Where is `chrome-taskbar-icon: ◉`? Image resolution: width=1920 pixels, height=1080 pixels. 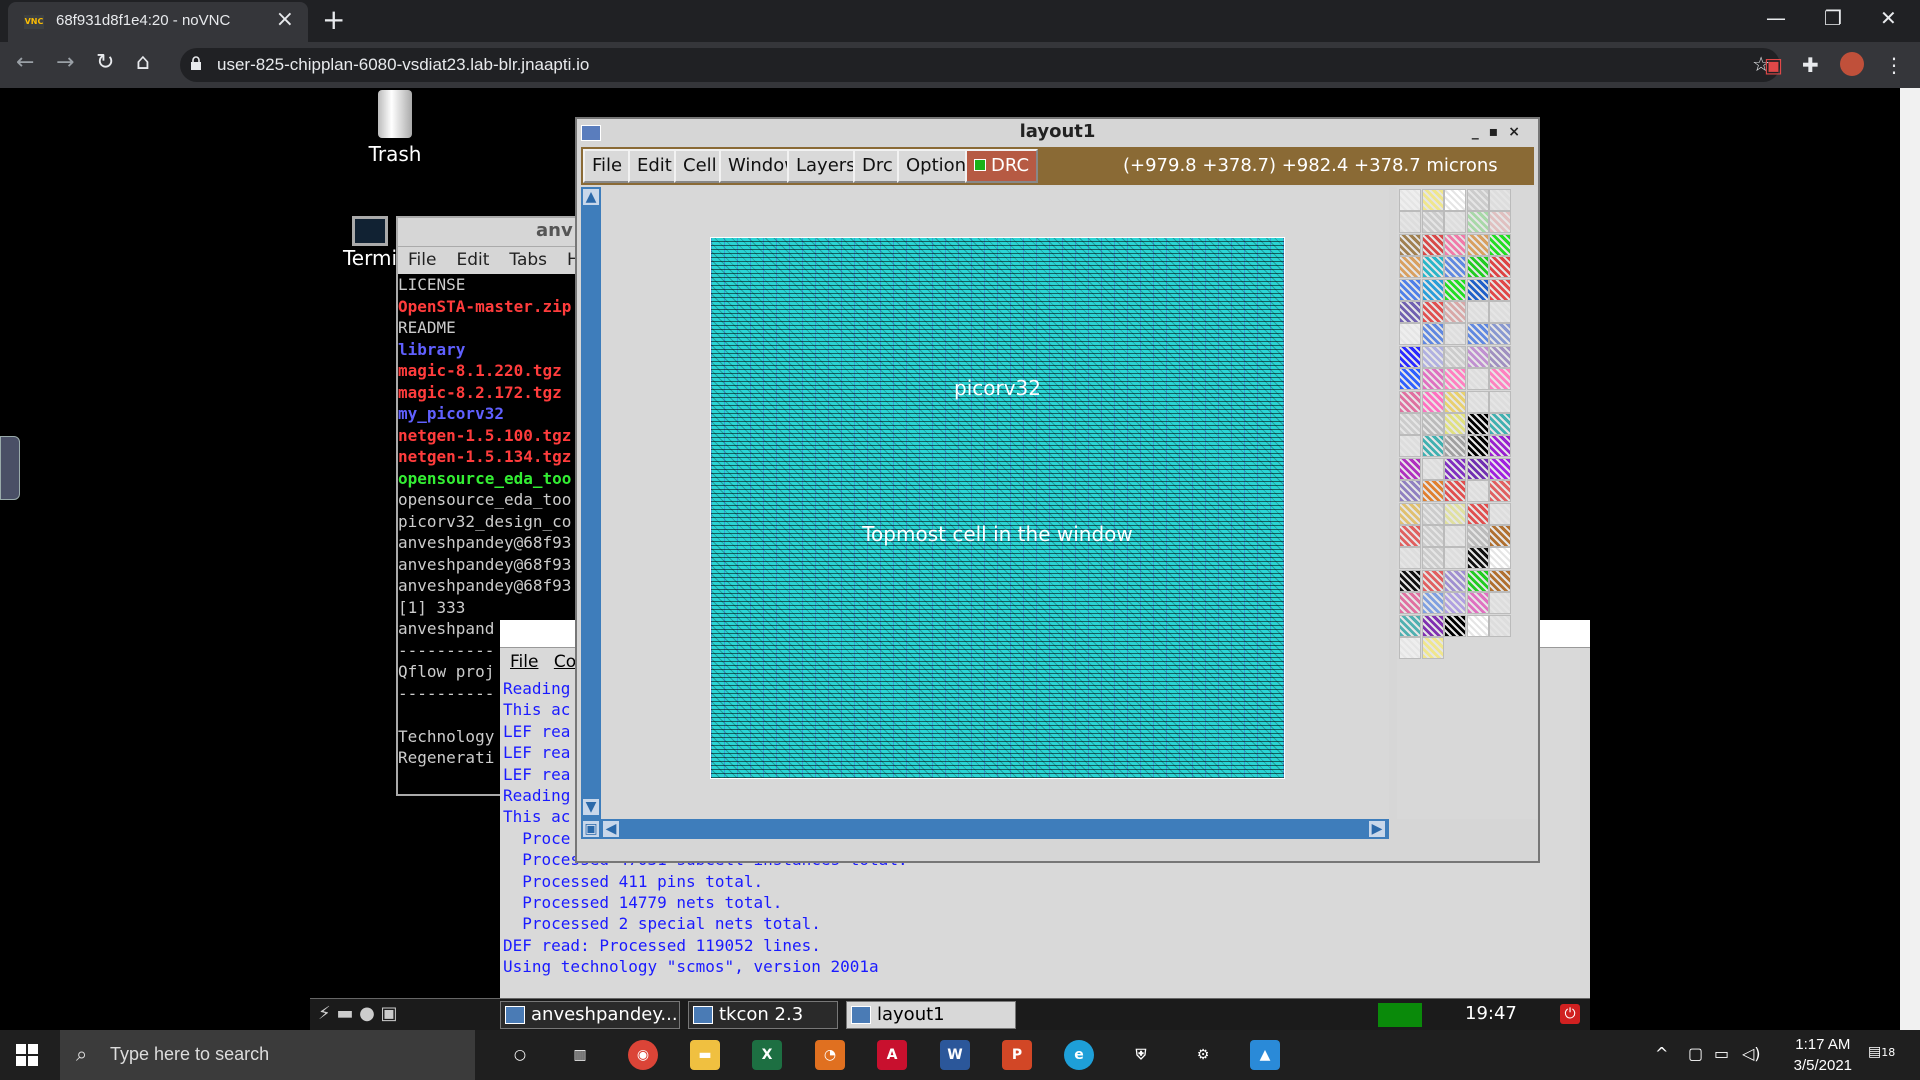
chrome-taskbar-icon: ◉ is located at coordinates (643, 1055).